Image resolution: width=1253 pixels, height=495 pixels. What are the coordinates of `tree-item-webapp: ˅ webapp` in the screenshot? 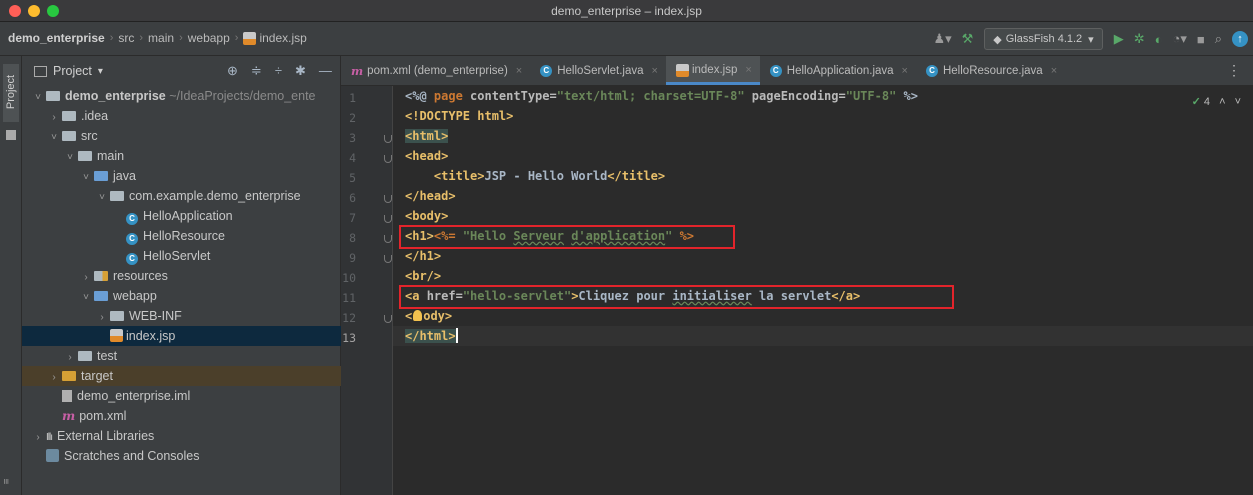 It's located at (181, 296).